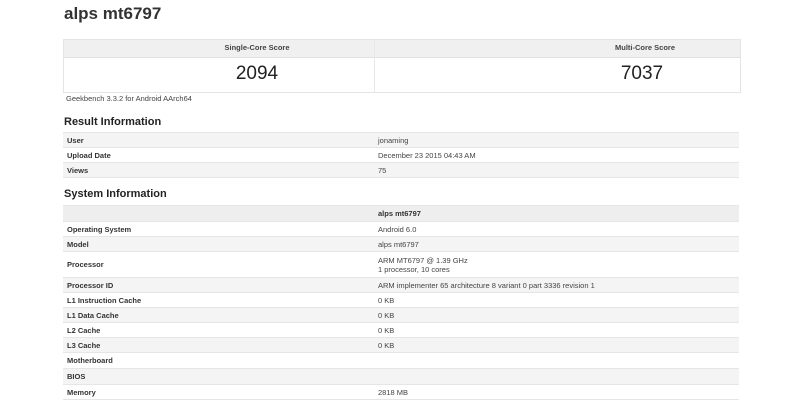 The image size is (800, 400). I want to click on header-empty-cell, so click(218, 213).